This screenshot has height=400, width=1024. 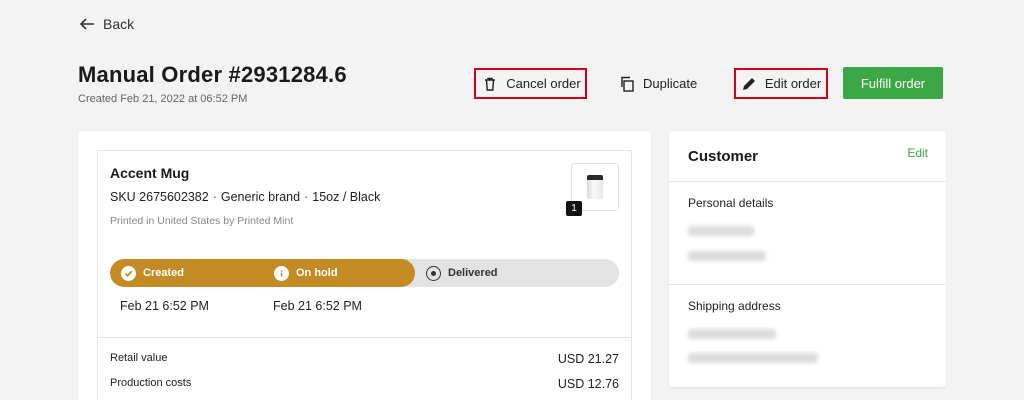 What do you see at coordinates (317, 306) in the screenshot?
I see `on-hold-date: Feb 21 6:52 PM` at bounding box center [317, 306].